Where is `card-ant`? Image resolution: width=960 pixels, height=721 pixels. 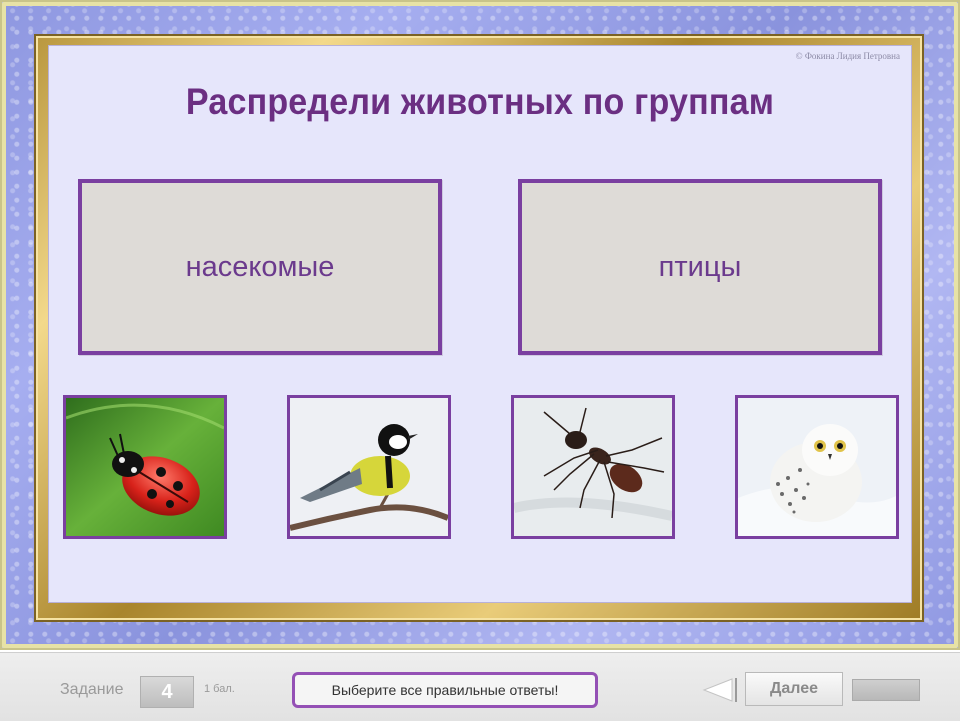
card-ant is located at coordinates (593, 467).